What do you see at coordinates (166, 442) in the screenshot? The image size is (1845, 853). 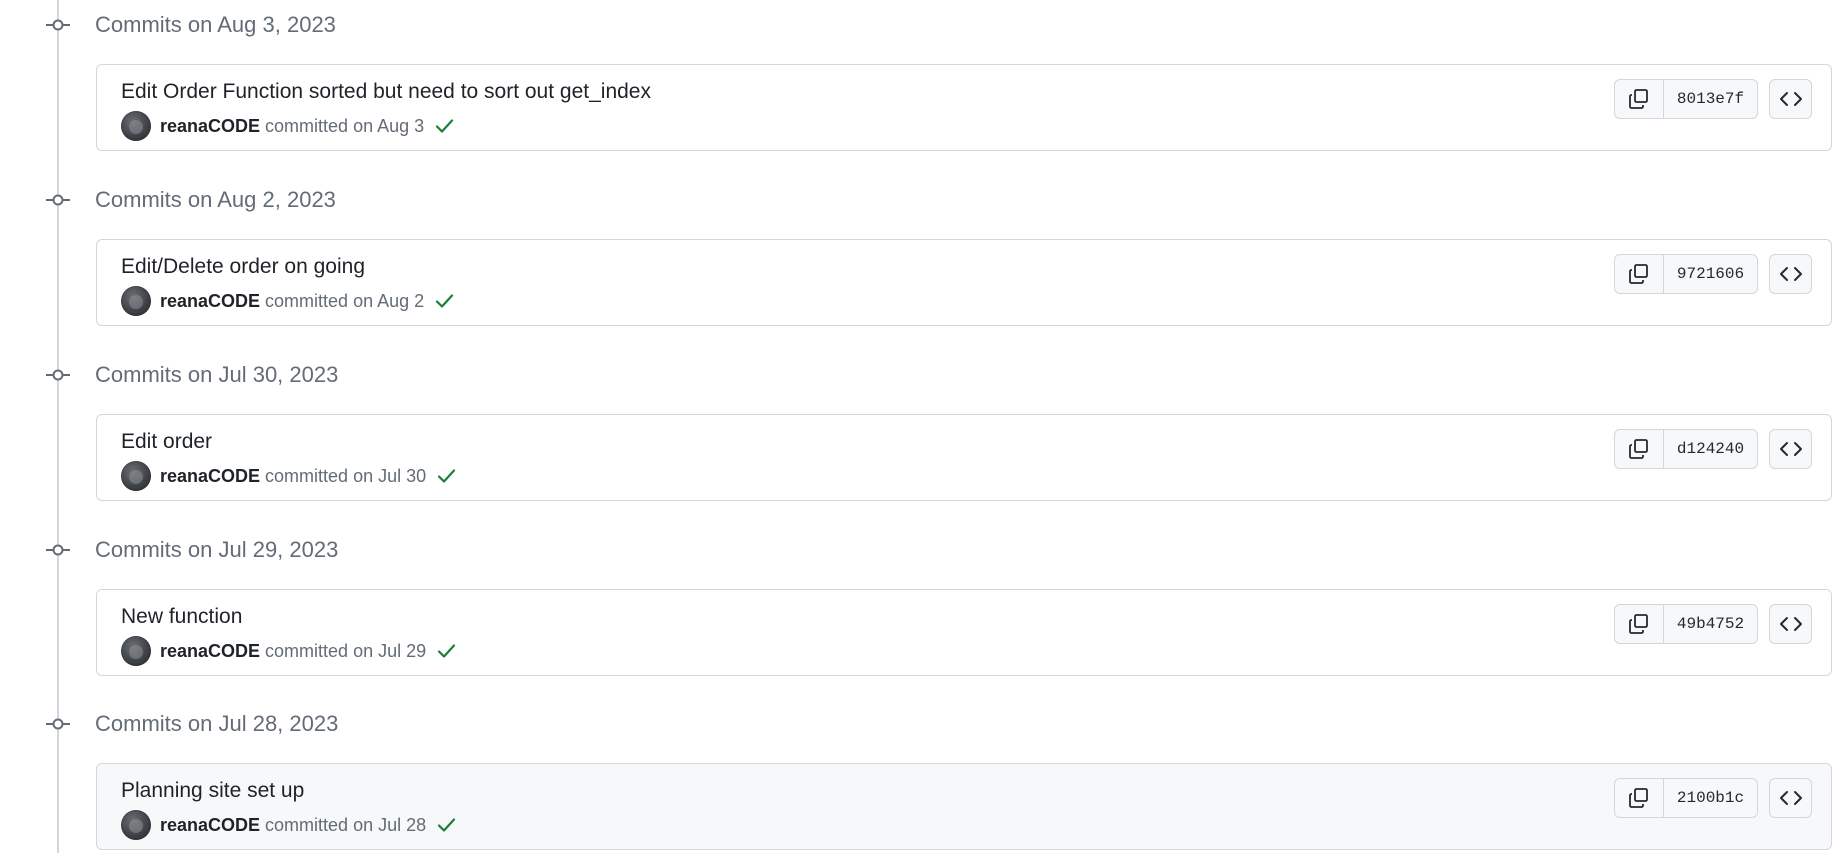 I see `commit-message-link: Edit order` at bounding box center [166, 442].